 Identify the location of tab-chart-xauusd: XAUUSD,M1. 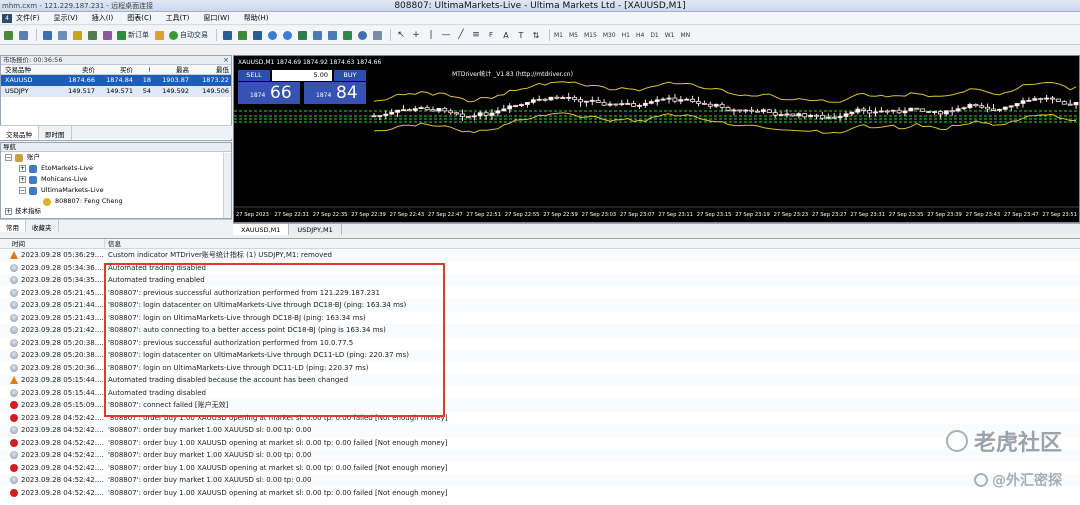
(261, 229).